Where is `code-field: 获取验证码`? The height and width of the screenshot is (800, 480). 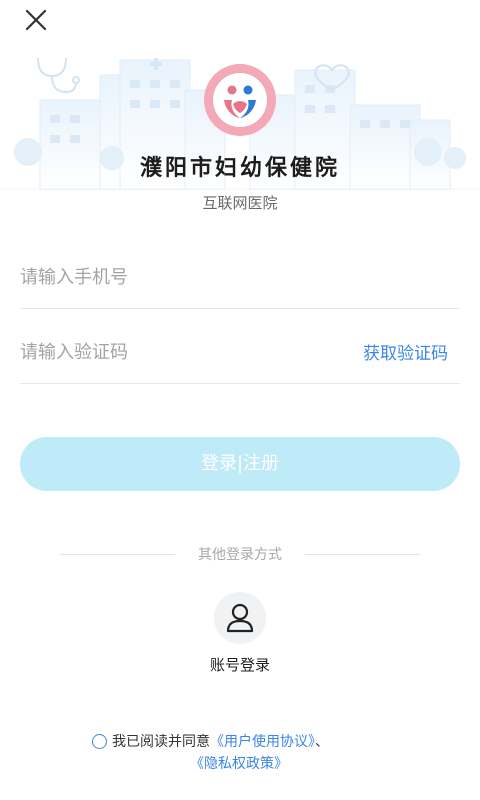 code-field: 获取验证码 is located at coordinates (240, 353).